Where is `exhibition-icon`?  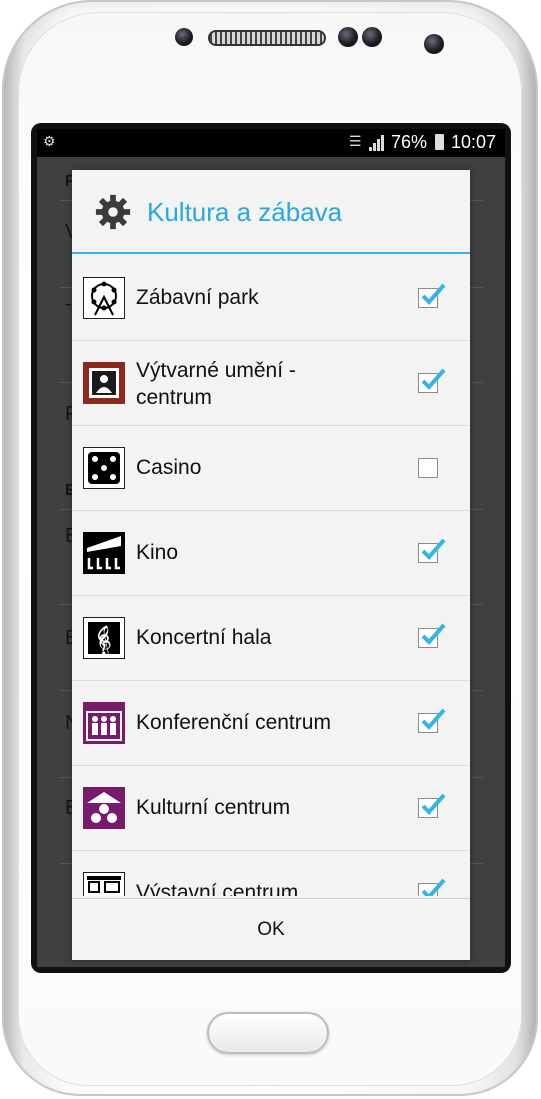
exhibition-icon is located at coordinates (104, 884).